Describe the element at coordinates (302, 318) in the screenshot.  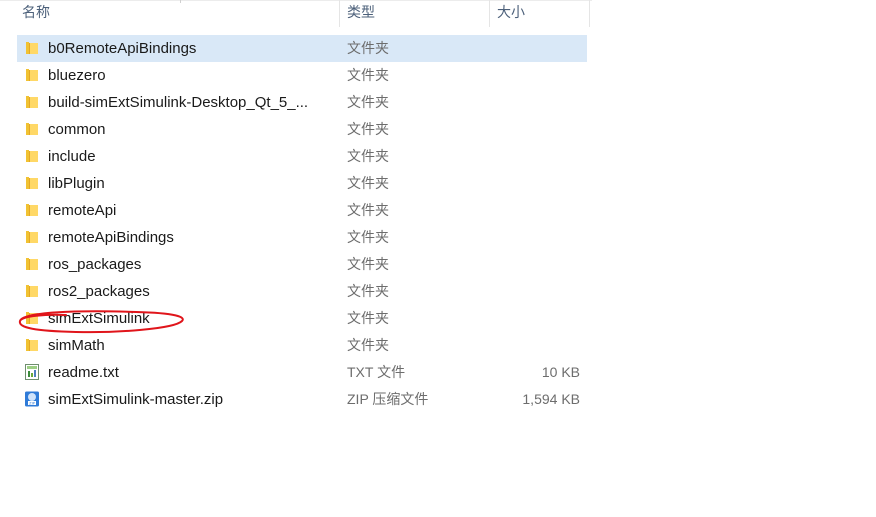
I see `file-row: simExtSimulink 文件夹` at that location.